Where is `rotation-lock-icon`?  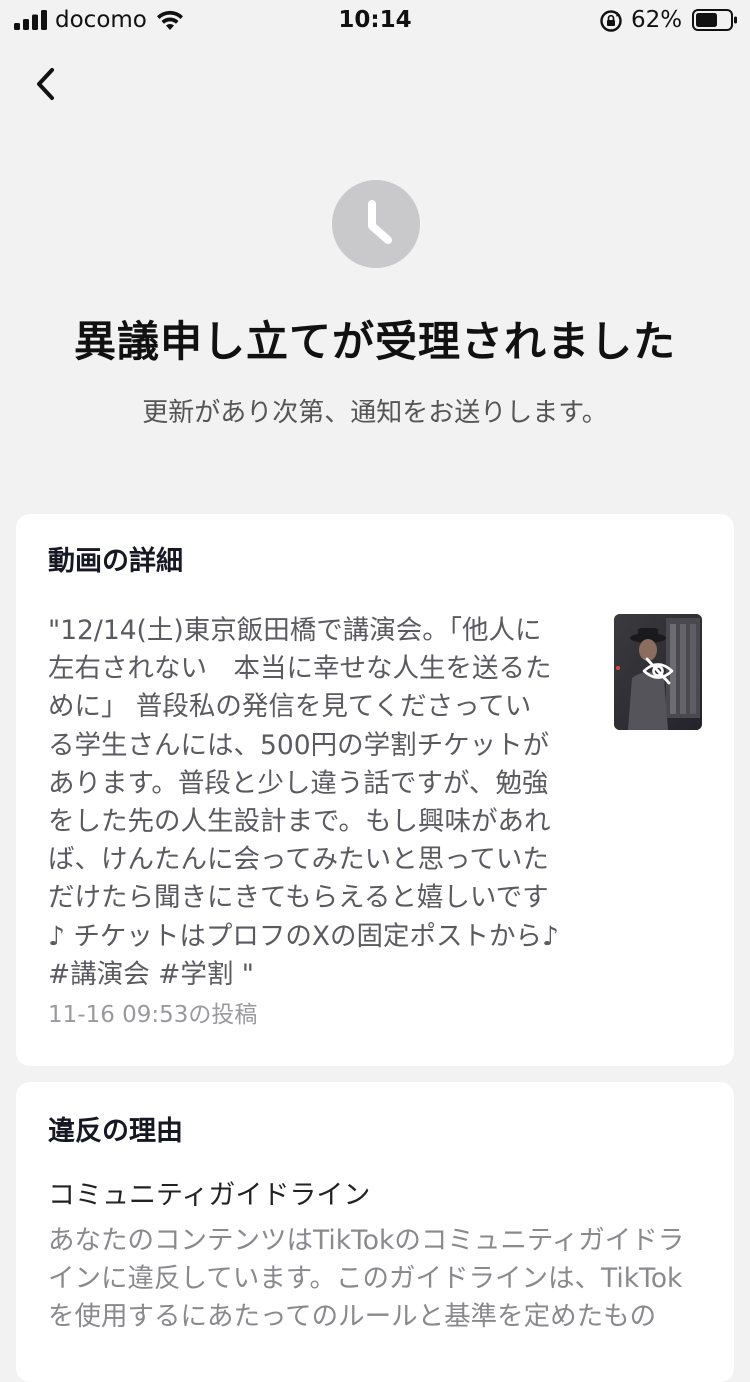
rotation-lock-icon is located at coordinates (611, 21).